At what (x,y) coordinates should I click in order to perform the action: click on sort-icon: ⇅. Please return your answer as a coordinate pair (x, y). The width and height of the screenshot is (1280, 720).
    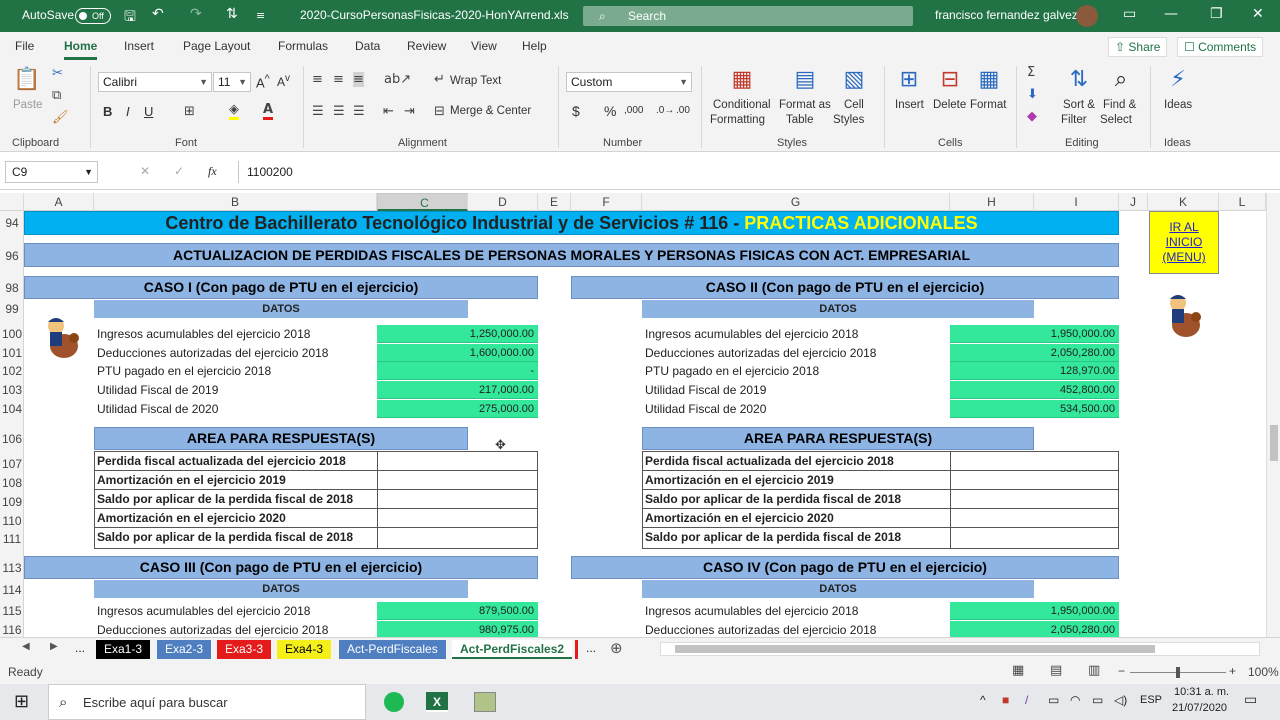
    Looking at the image, I should click on (232, 14).